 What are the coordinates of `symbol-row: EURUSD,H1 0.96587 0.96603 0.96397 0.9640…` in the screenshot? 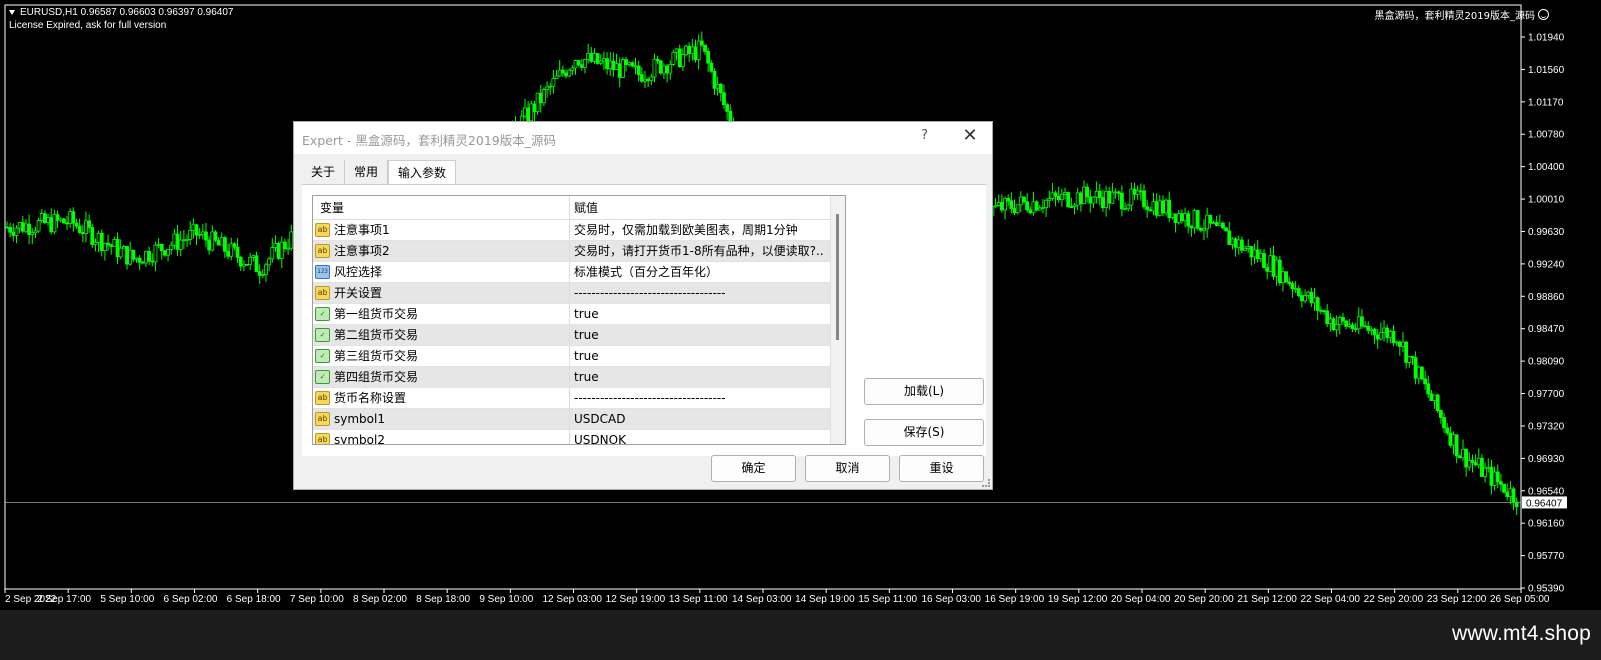 It's located at (121, 12).